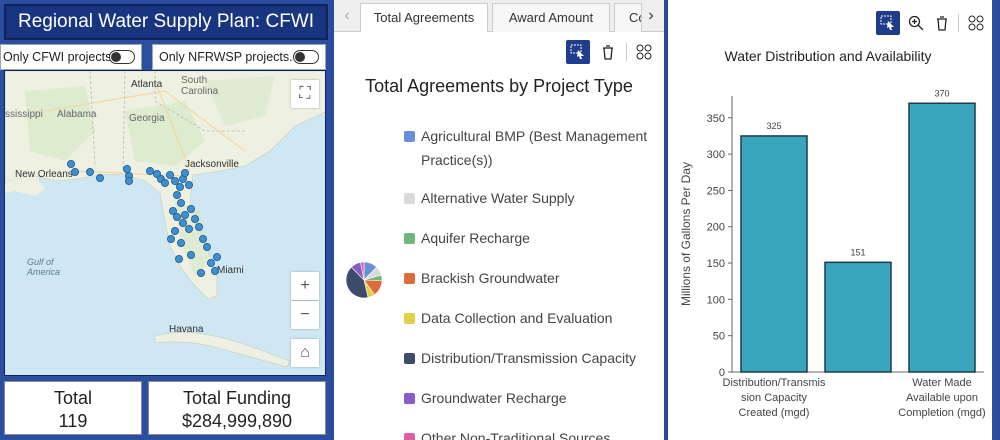  I want to click on tab-scroll-right-icon: ›, so click(651, 16).